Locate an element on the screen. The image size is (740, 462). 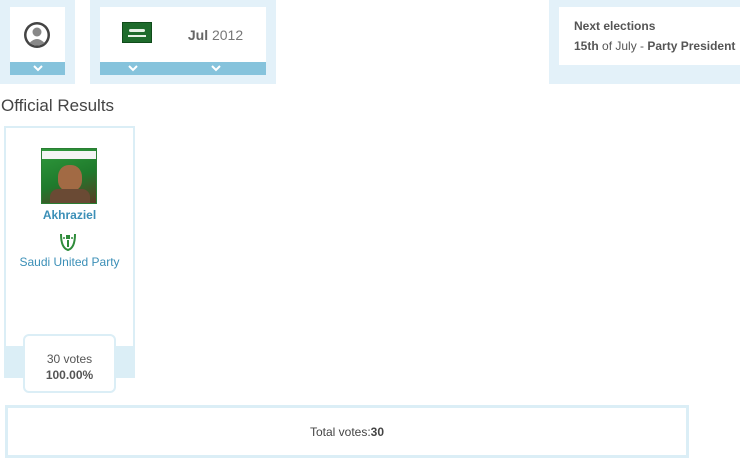
selected-date: Jul 2012 is located at coordinates (215, 35).